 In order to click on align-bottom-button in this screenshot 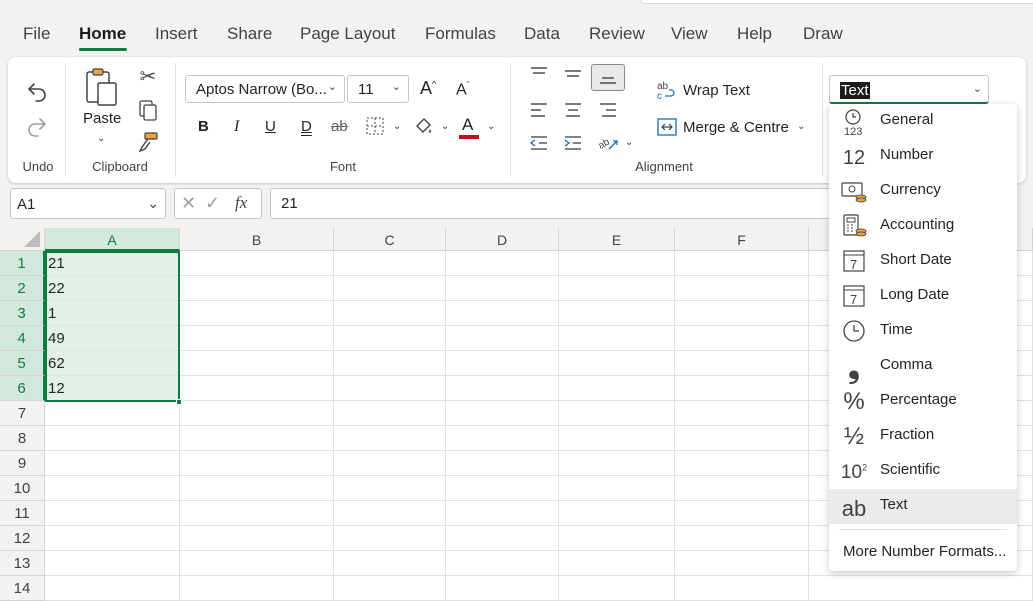, I will do `click(608, 77)`.